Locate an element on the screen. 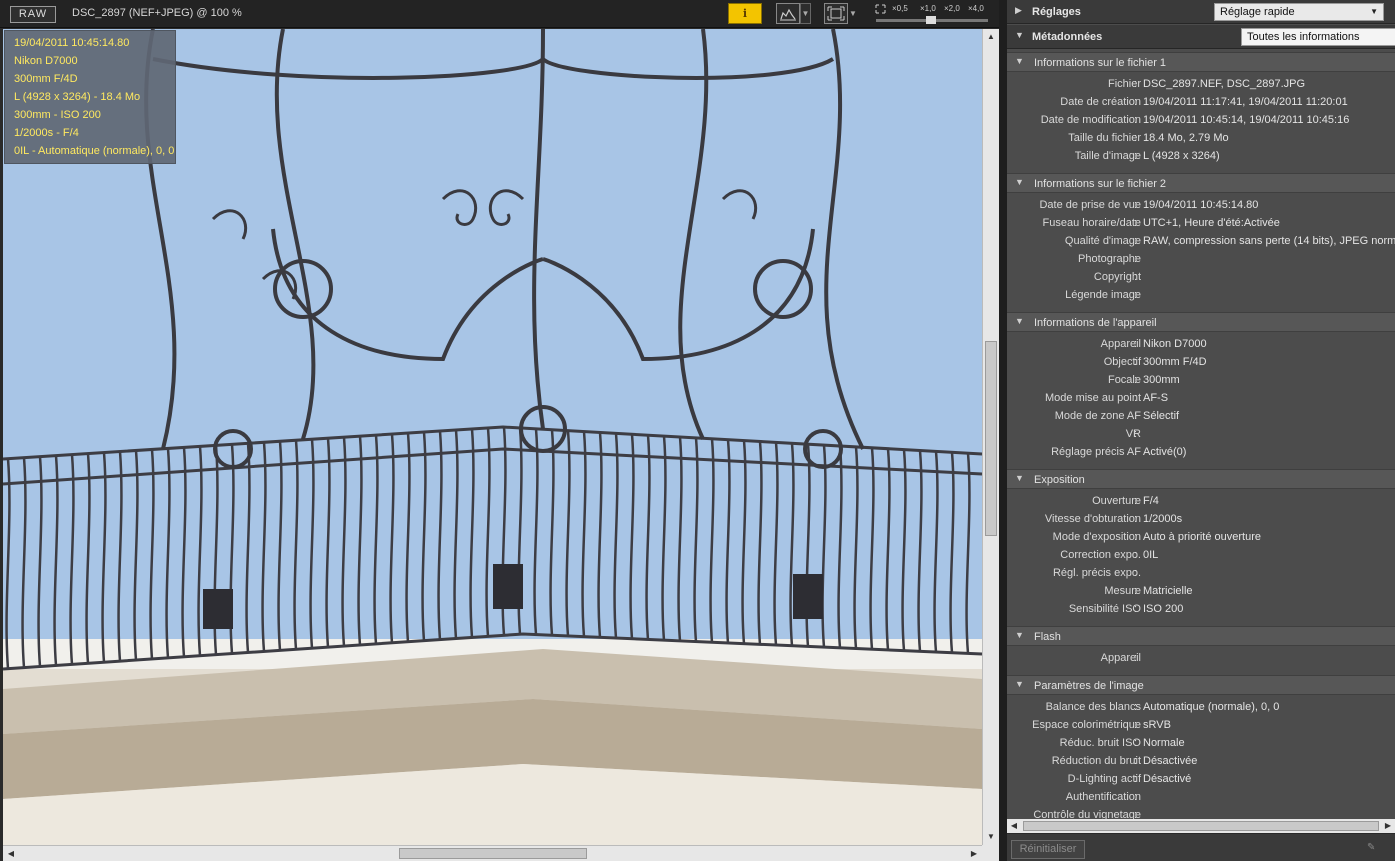 This screenshot has width=1395, height=861. metadata-section-title: Exposition is located at coordinates (1059, 480).